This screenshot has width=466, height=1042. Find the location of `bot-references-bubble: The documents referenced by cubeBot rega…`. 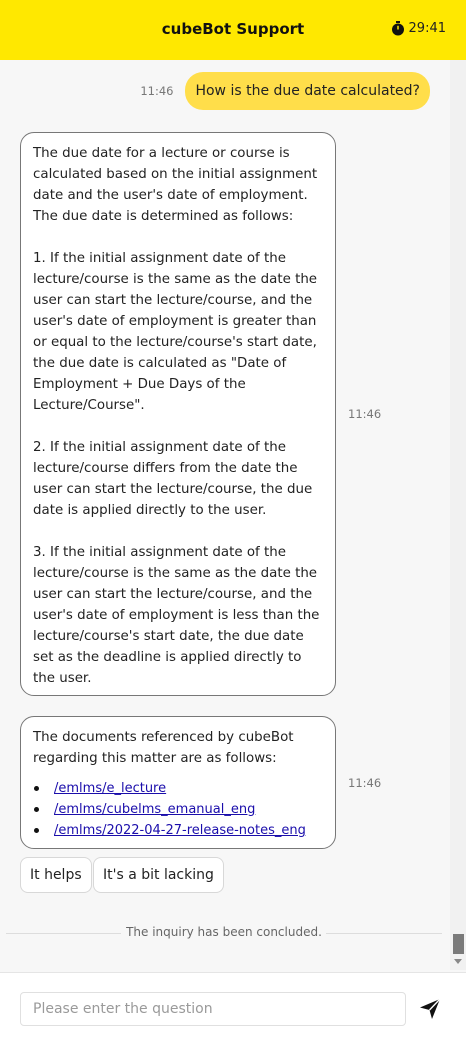

bot-references-bubble: The documents referenced by cubeBot rega… is located at coordinates (178, 782).